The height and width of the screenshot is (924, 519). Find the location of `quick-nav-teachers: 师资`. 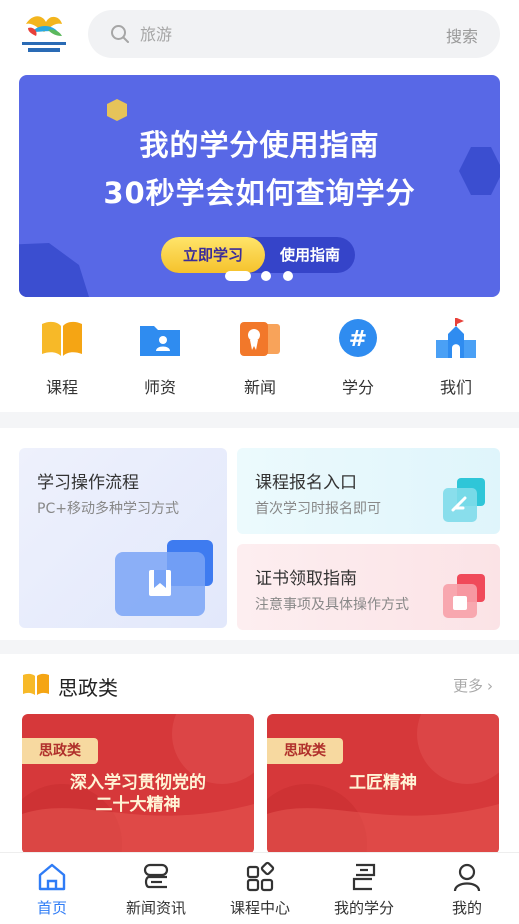

quick-nav-teachers: 师资 is located at coordinates (158, 359).